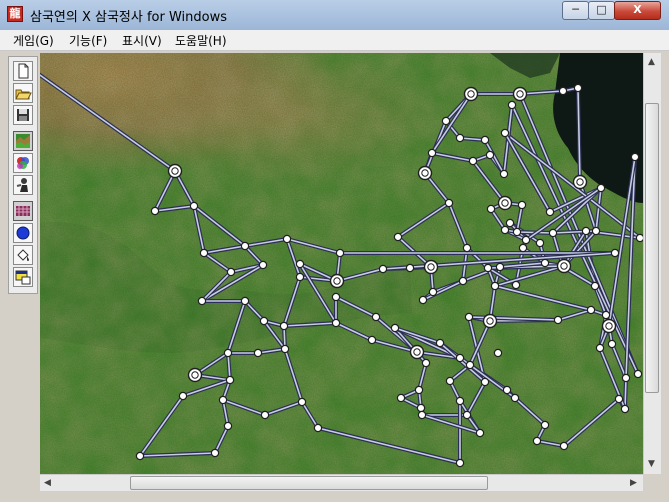  What do you see at coordinates (601, 10) in the screenshot?
I see `maximize-button: □` at bounding box center [601, 10].